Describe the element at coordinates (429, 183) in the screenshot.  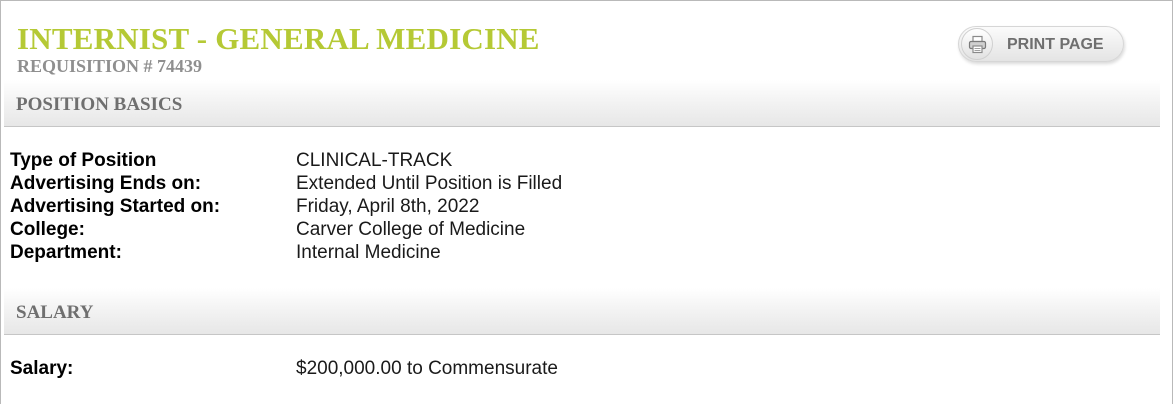
I see `field-value: Extended Until Position is Filled` at that location.